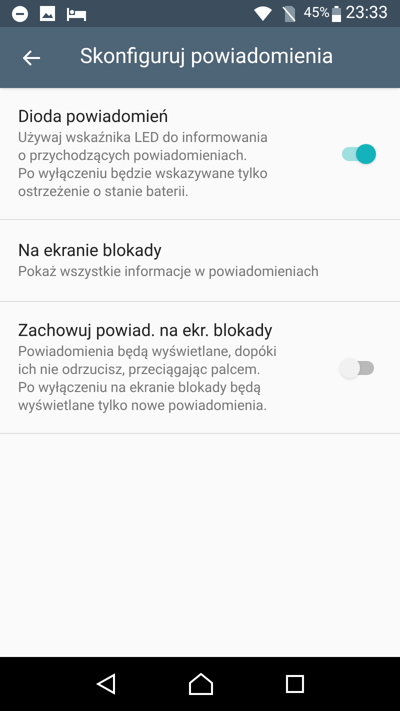  Describe the element at coordinates (20, 14) in the screenshot. I see `do-not-disturb-icon` at that location.